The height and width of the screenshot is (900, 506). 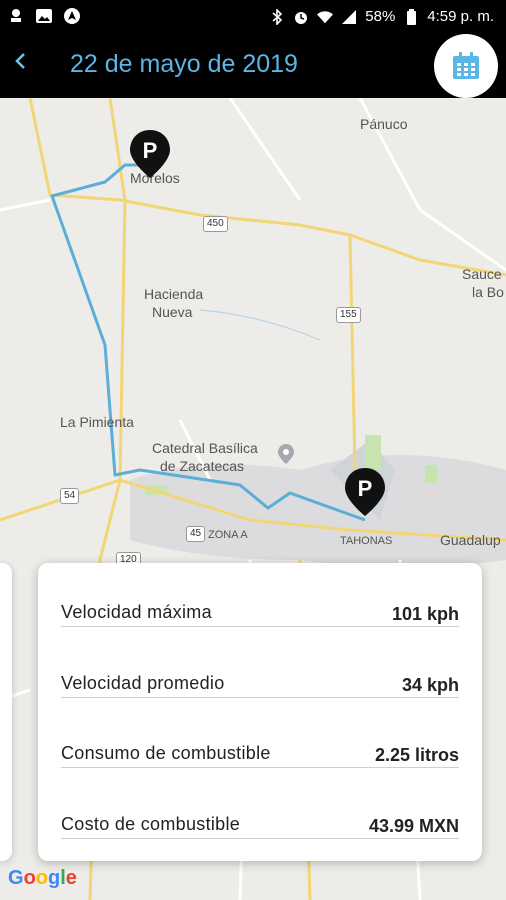 I want to click on signal-icon, so click(x=349, y=17).